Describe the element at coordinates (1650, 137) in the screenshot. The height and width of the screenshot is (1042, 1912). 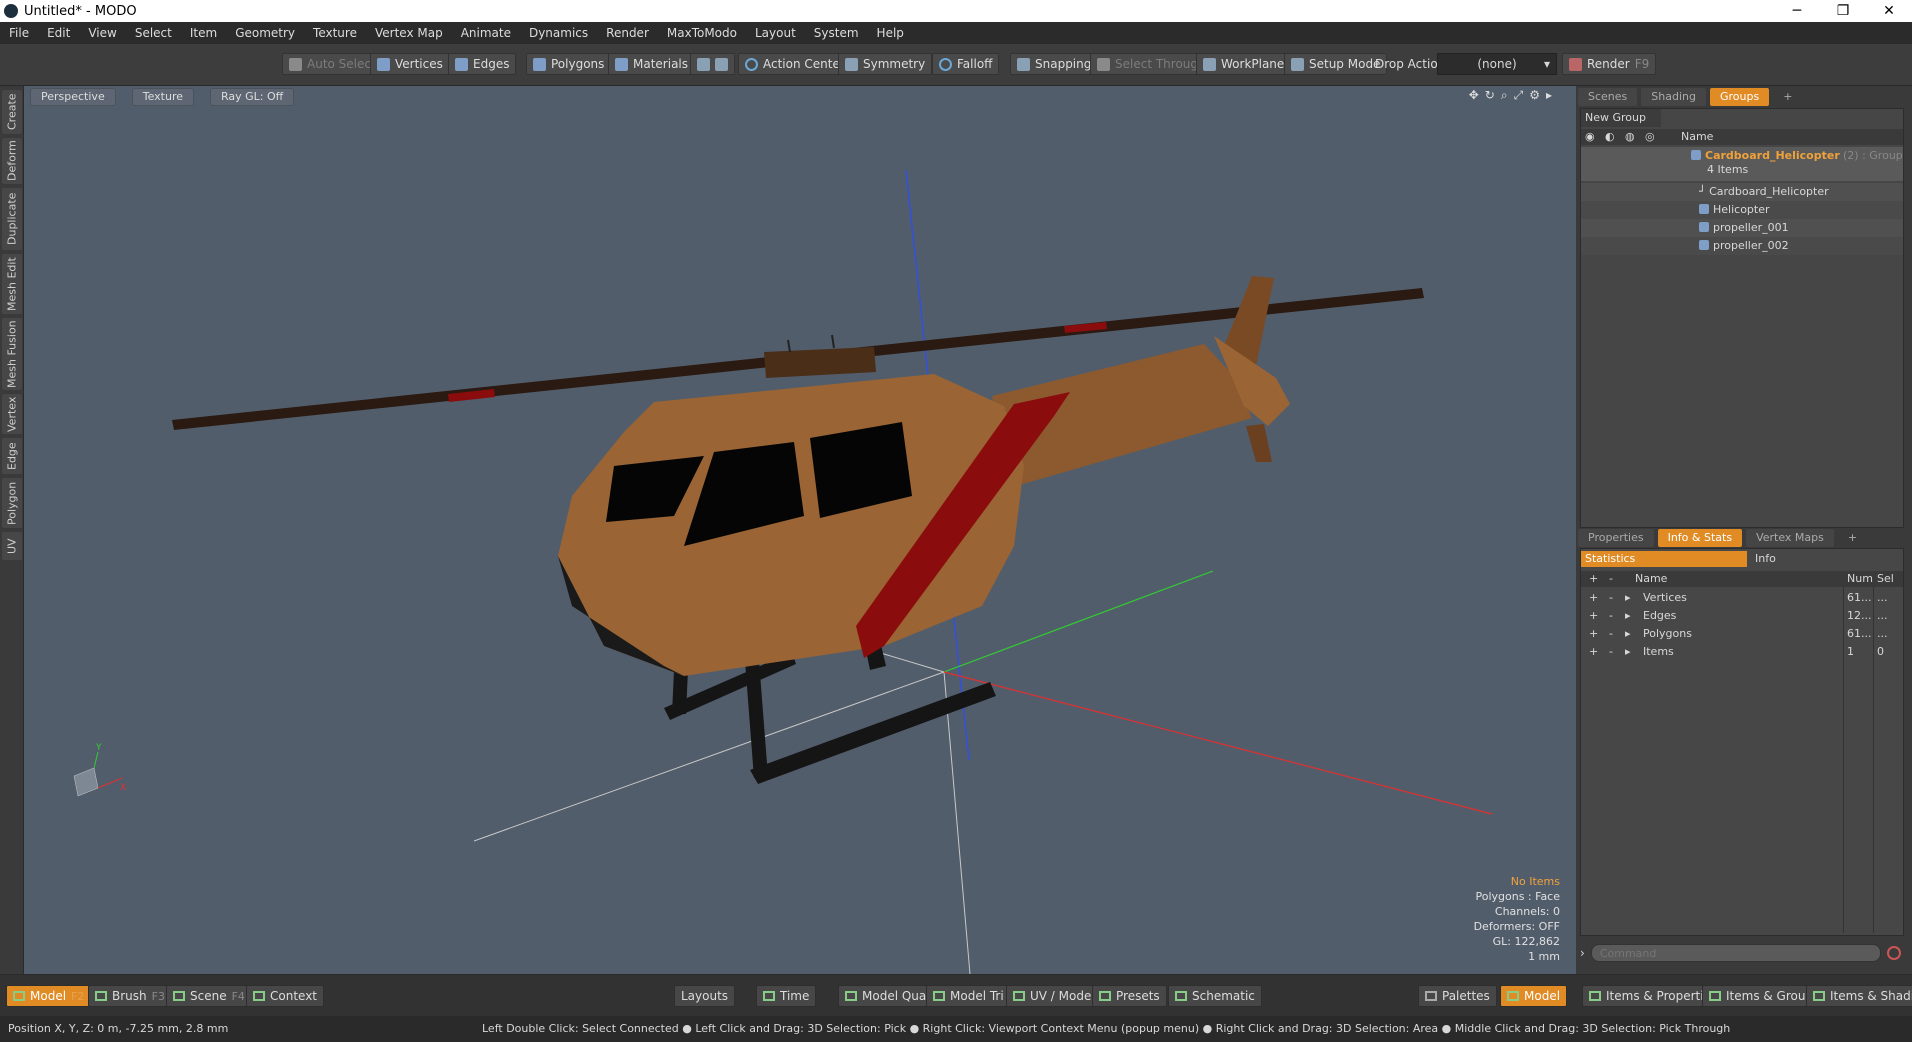
I see `select-col-icon: ◎` at that location.